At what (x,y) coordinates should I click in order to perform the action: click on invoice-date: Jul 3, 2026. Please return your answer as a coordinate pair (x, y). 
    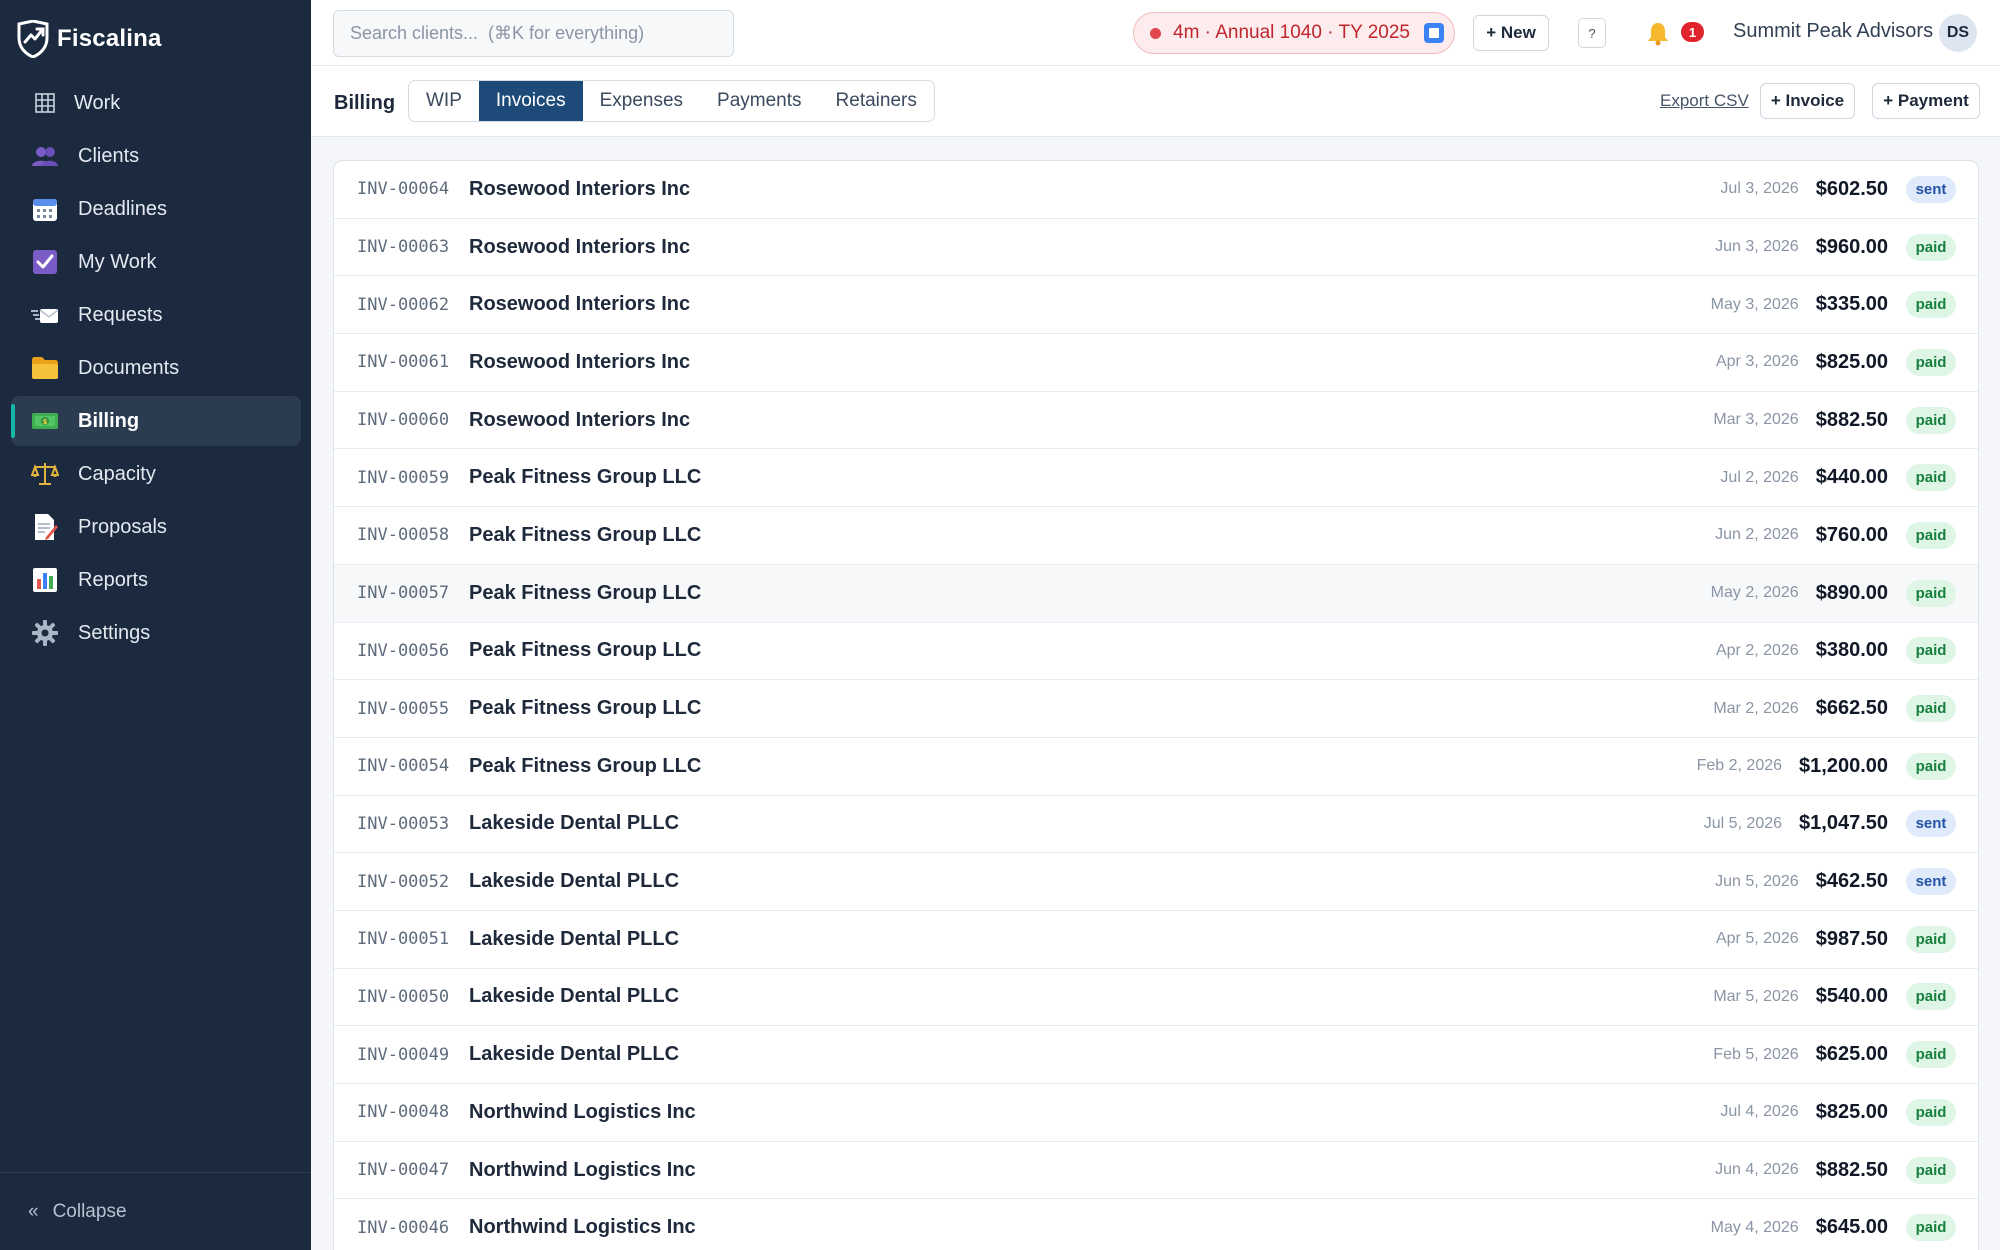
    Looking at the image, I should click on (1759, 189).